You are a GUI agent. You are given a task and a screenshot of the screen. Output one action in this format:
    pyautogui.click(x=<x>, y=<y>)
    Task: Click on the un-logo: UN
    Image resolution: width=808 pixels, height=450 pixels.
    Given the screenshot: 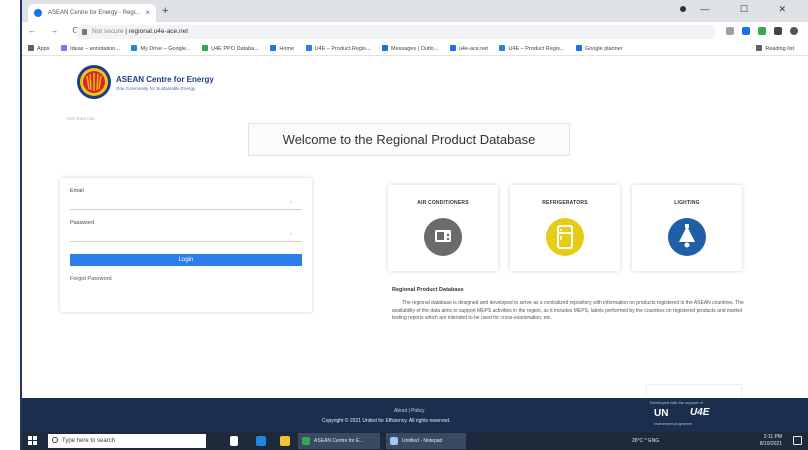 What is the action you would take?
    pyautogui.click(x=661, y=413)
    